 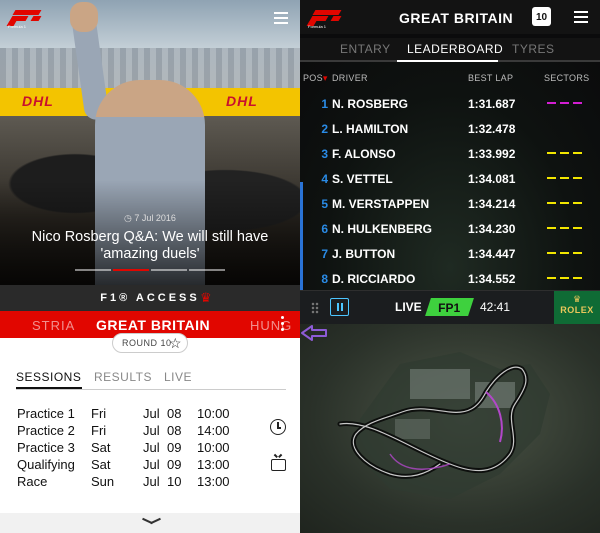 What do you see at coordinates (324, 254) in the screenshot?
I see `position-number: 7` at bounding box center [324, 254].